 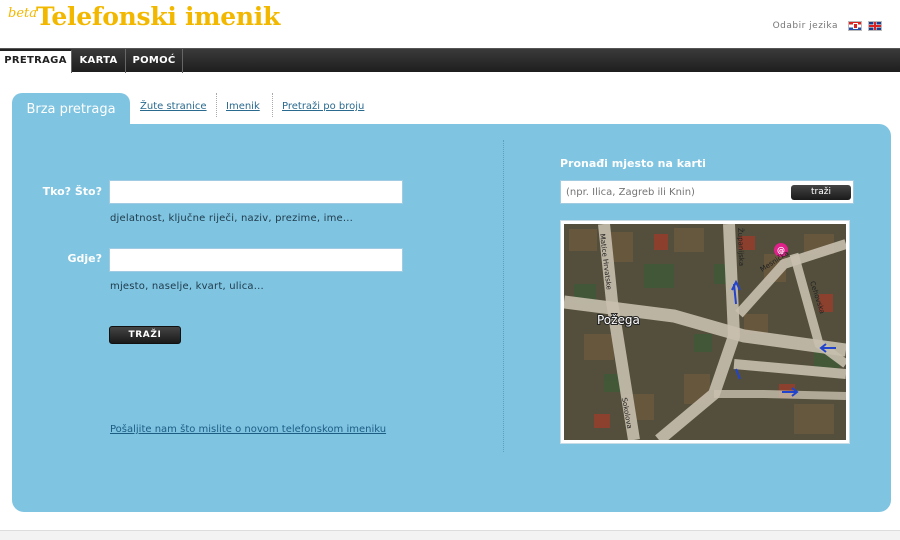 I want to click on where-label: Gdje?, so click(x=84, y=258).